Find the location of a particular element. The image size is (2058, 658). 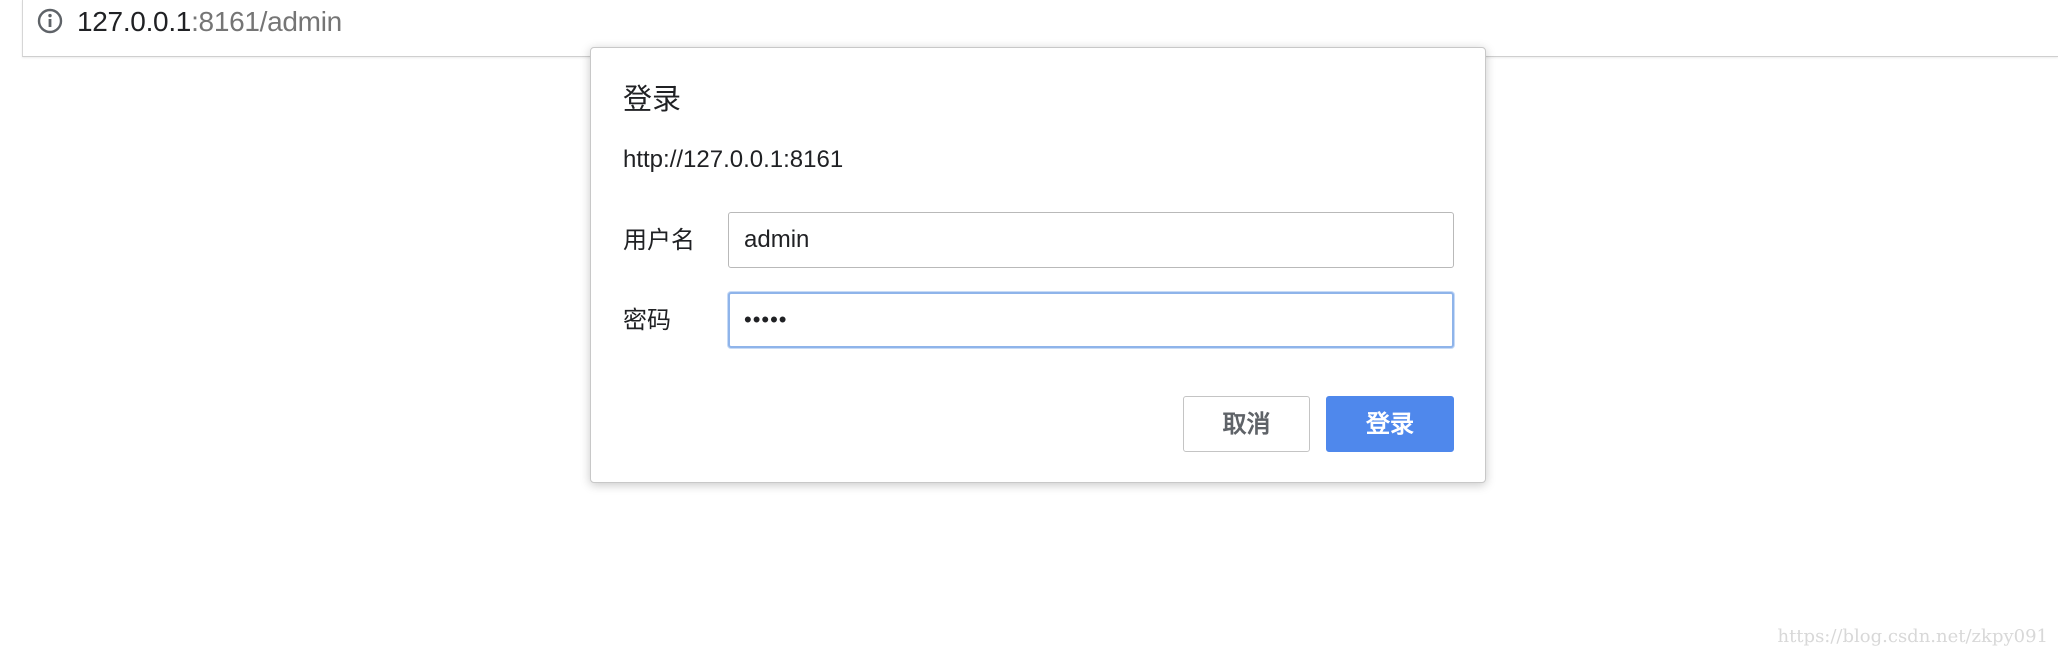

username-field: admin is located at coordinates (1091, 240).